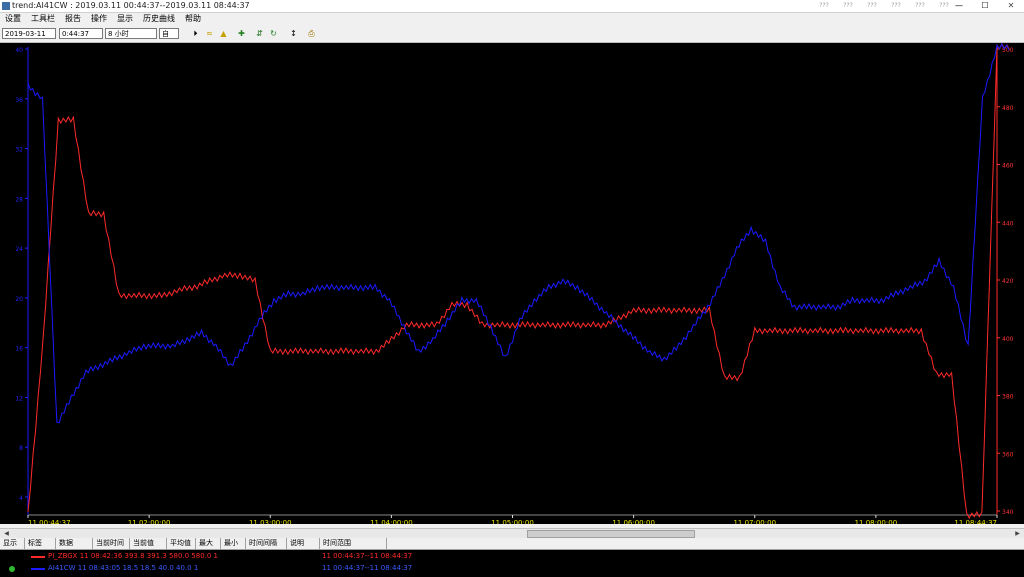  Describe the element at coordinates (159, 19) in the screenshot. I see `menu-history-curve: 历史曲线` at that location.